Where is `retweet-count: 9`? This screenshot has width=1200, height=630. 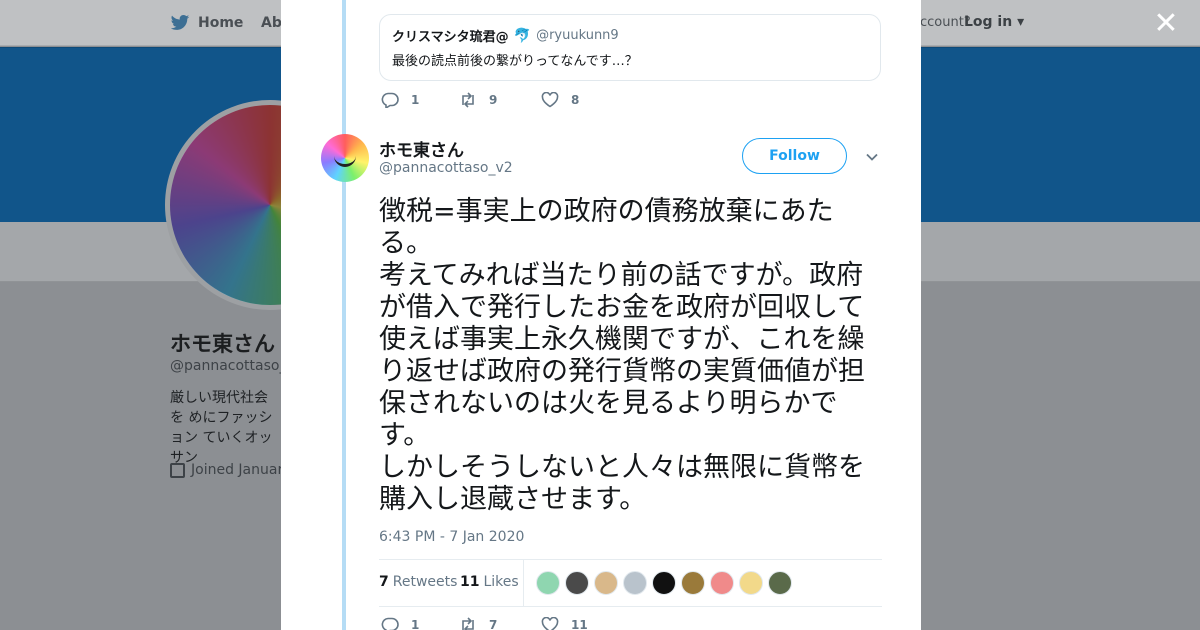
retweet-count: 9 is located at coordinates (493, 100).